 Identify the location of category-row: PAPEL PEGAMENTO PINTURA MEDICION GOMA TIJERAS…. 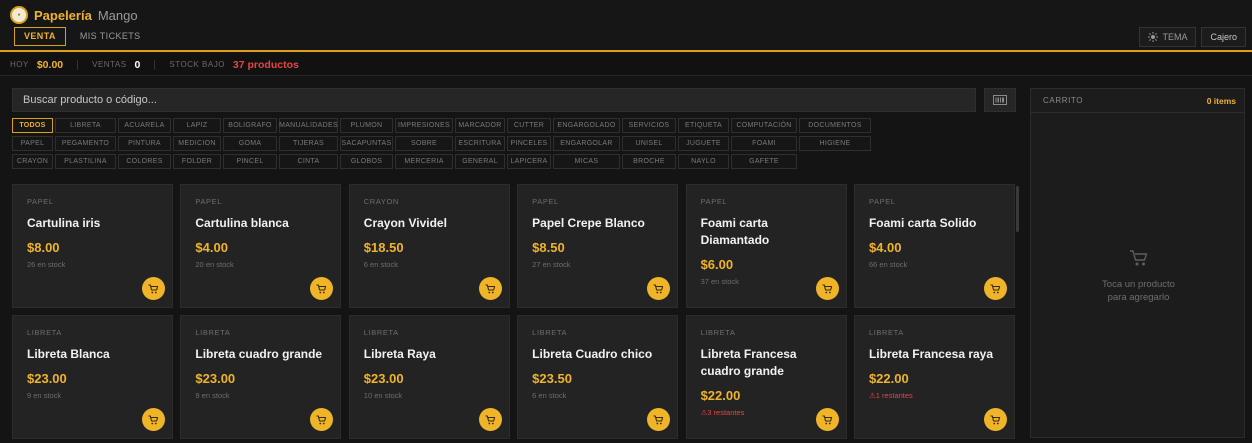
(516, 143).